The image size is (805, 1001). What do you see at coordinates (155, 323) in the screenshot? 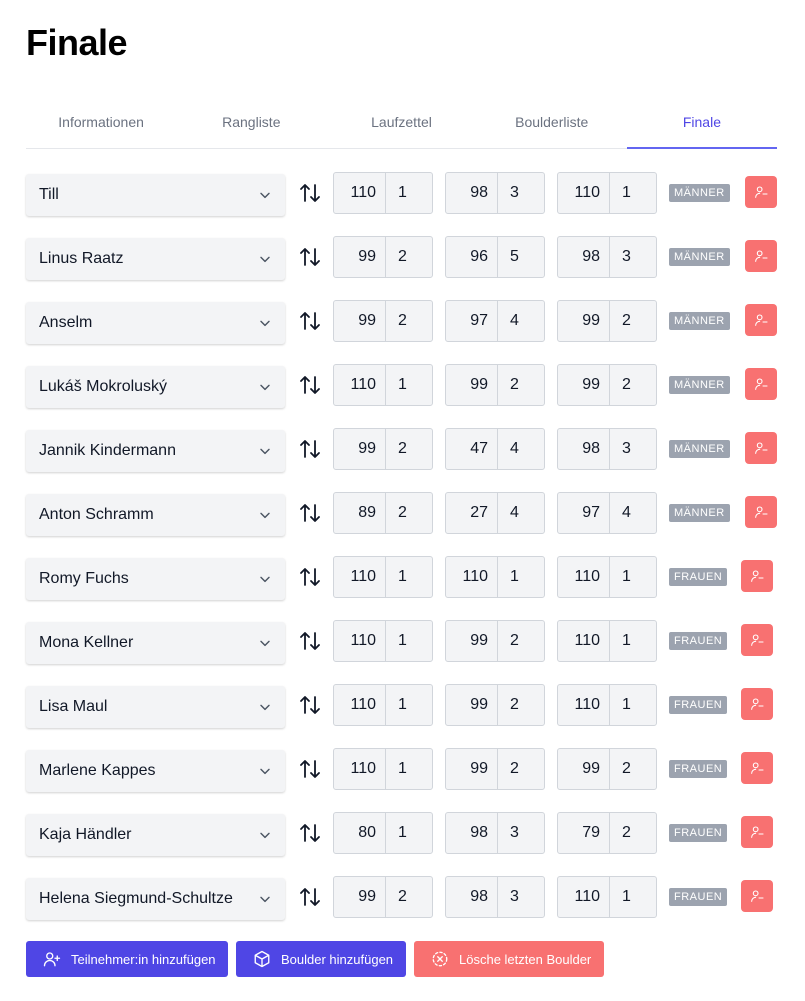
I see `participant-select: Anselm` at bounding box center [155, 323].